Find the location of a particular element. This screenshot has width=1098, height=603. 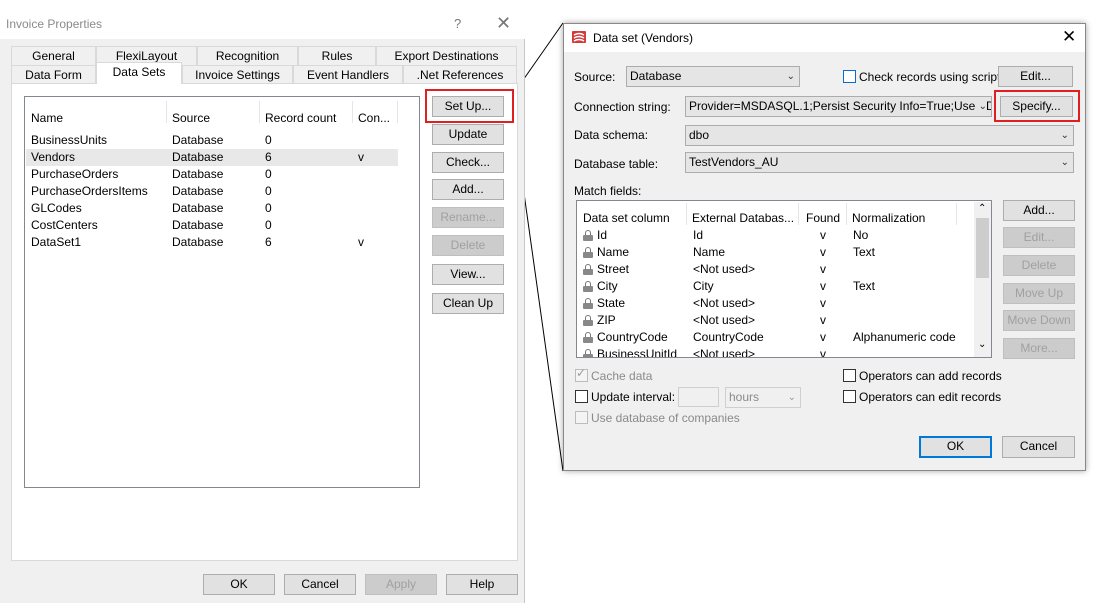

table-row: BusinessUnitId <Not used> v is located at coordinates (776, 352).